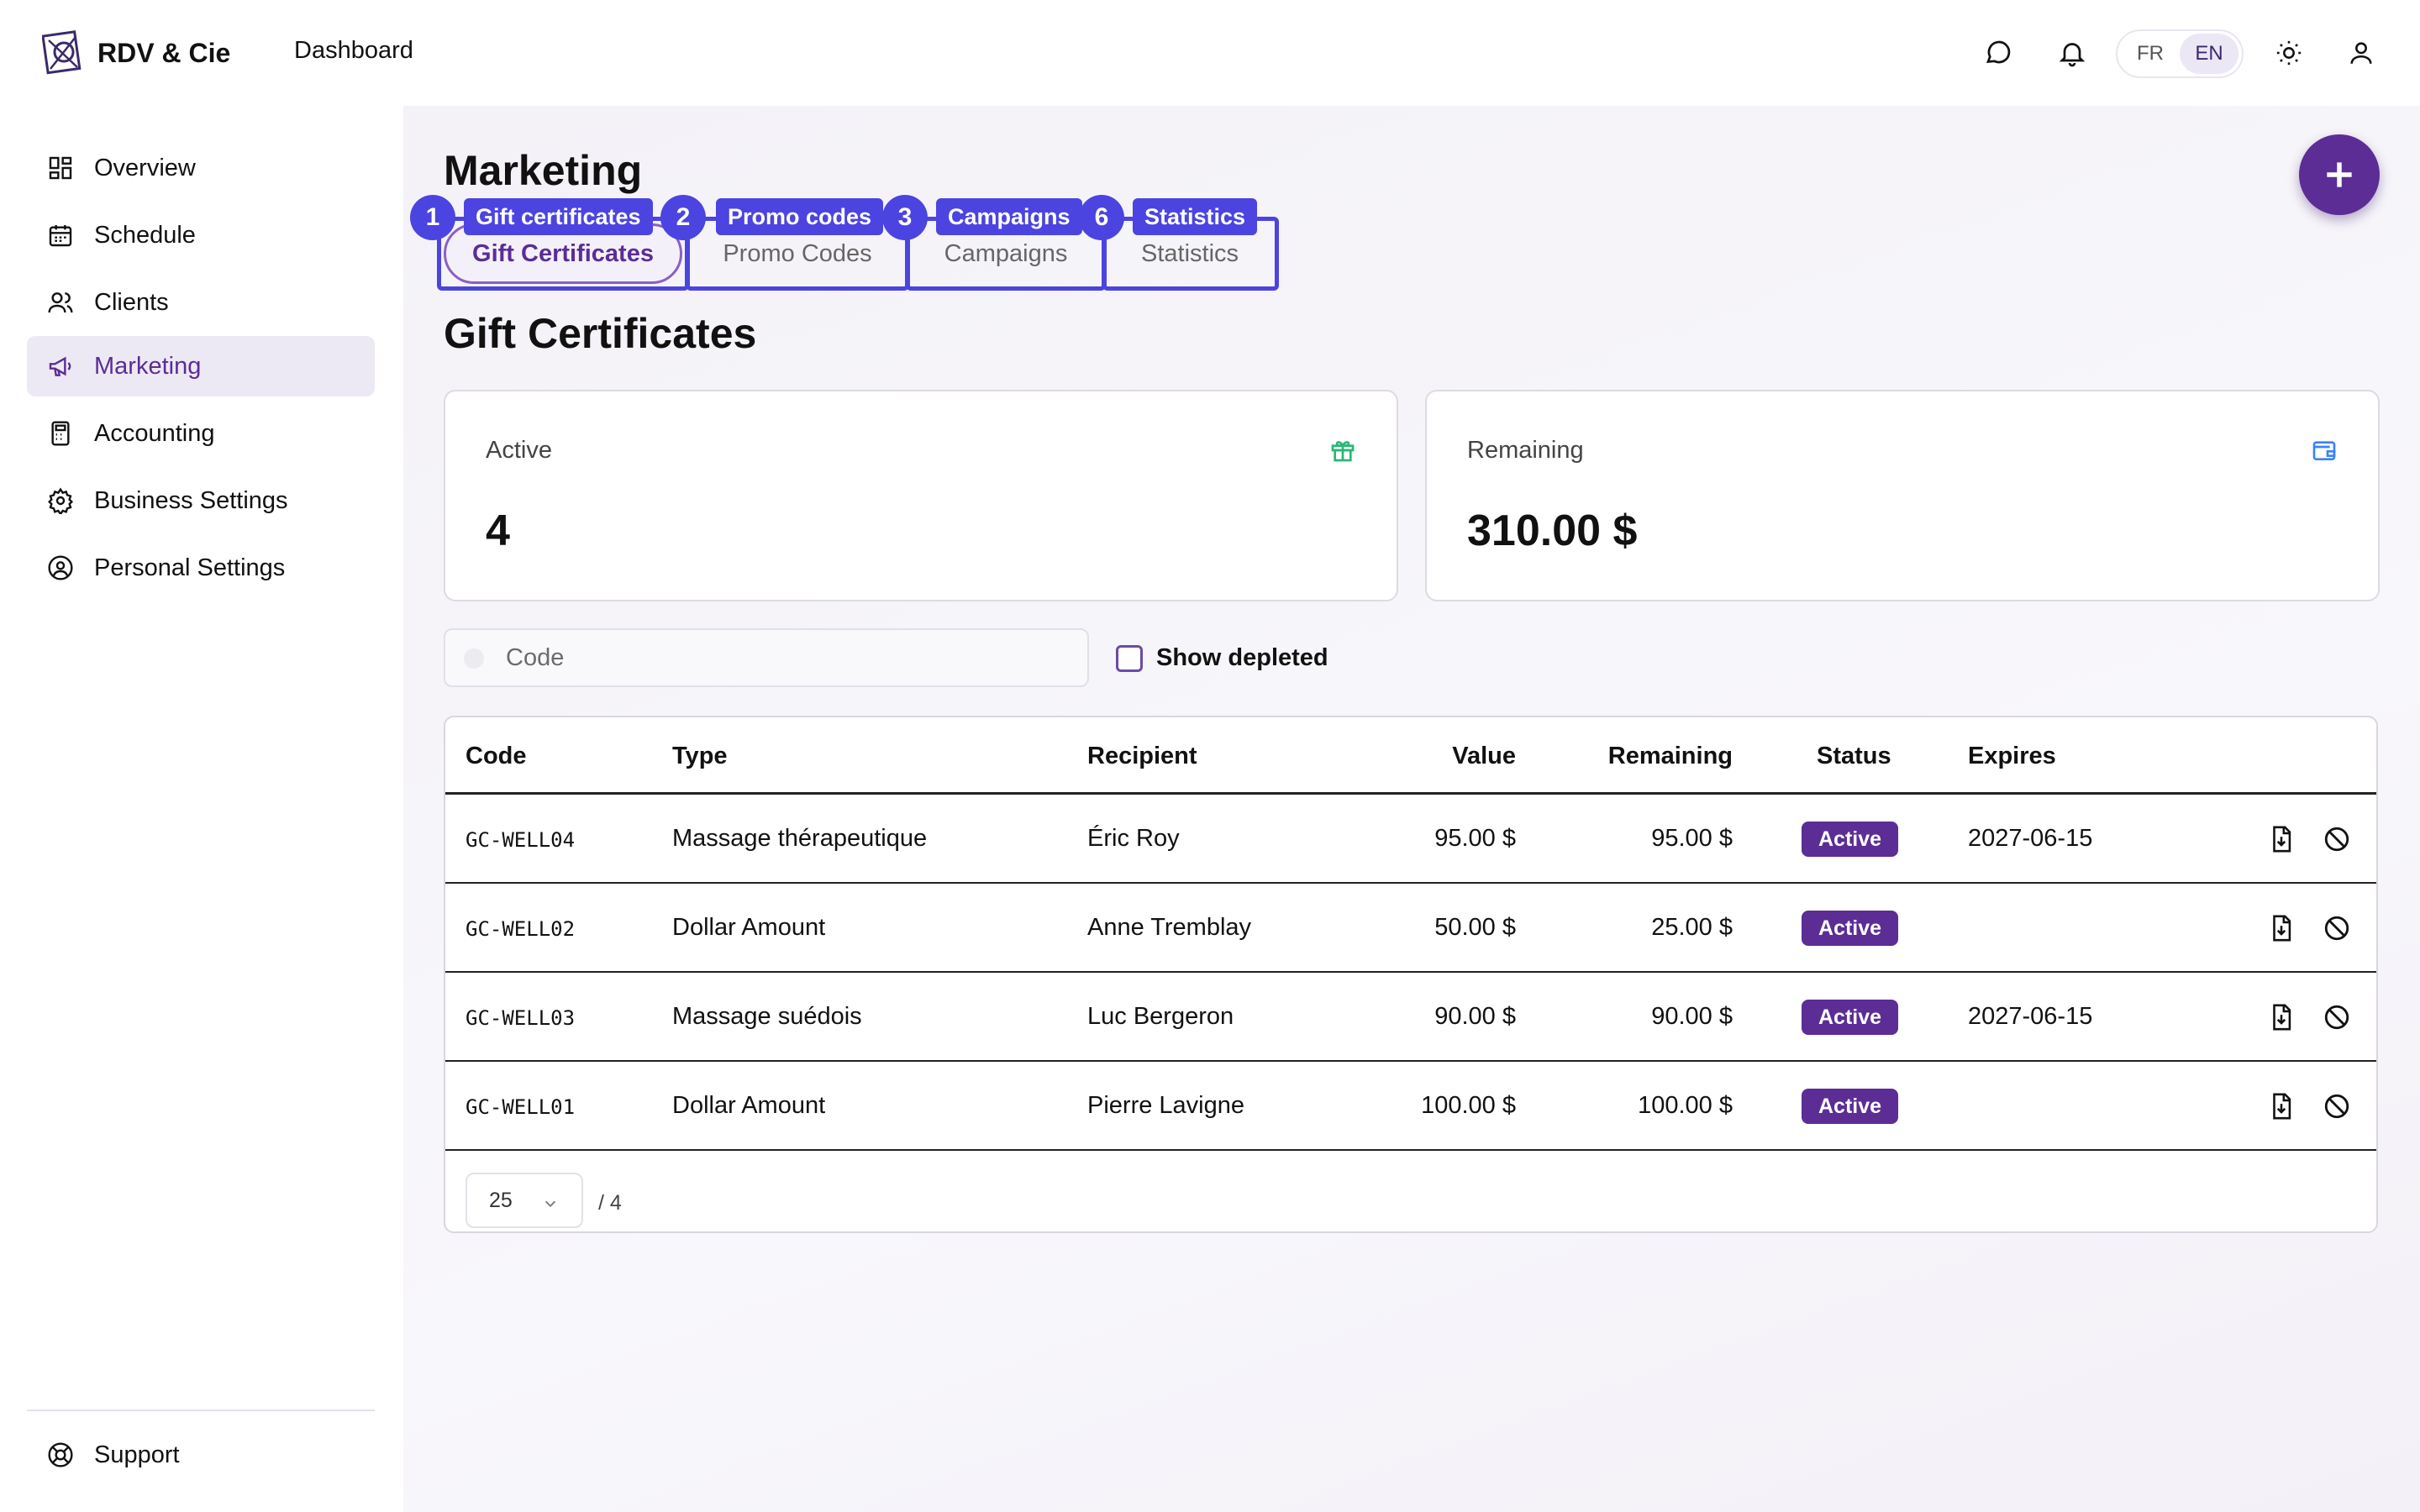 This screenshot has height=1512, width=2420. What do you see at coordinates (1670, 756) in the screenshot?
I see `column-header-remaining: Remaining` at bounding box center [1670, 756].